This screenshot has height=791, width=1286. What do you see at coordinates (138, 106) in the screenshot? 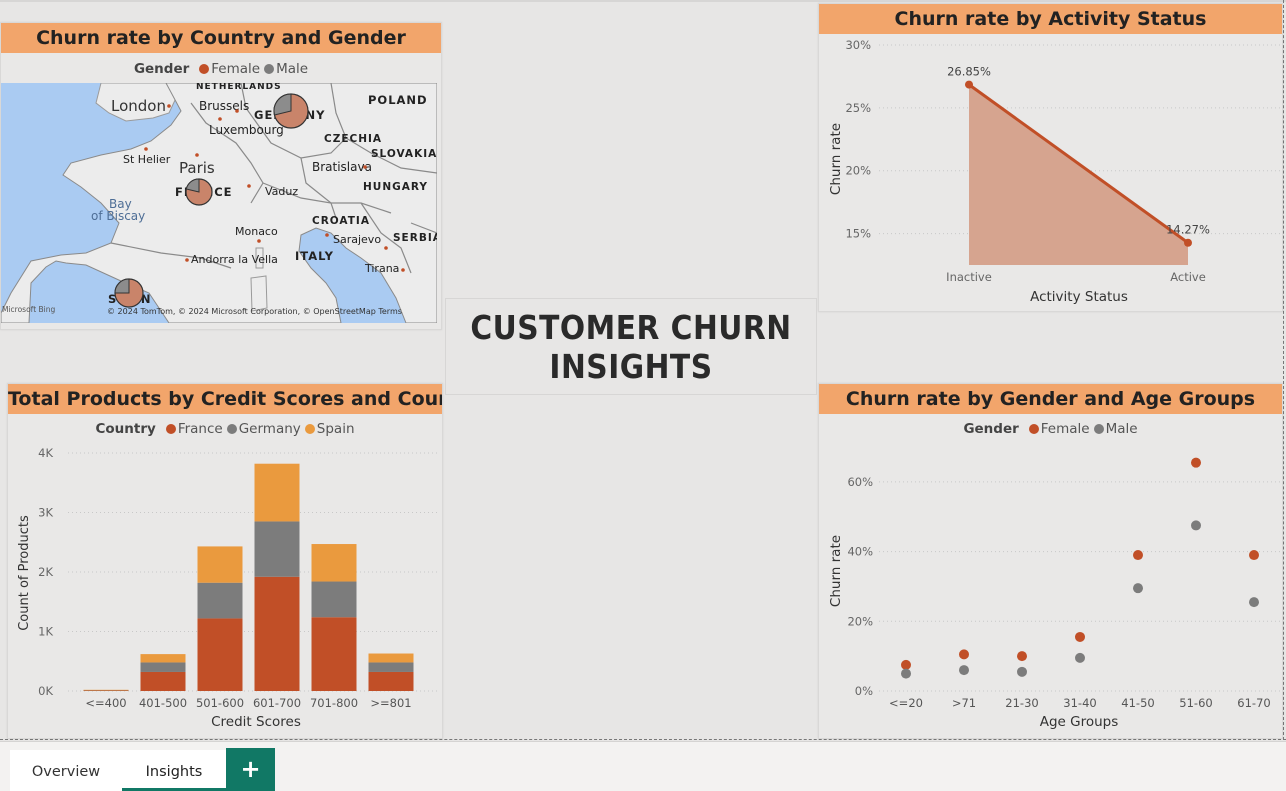
I see `london-label: London` at bounding box center [138, 106].